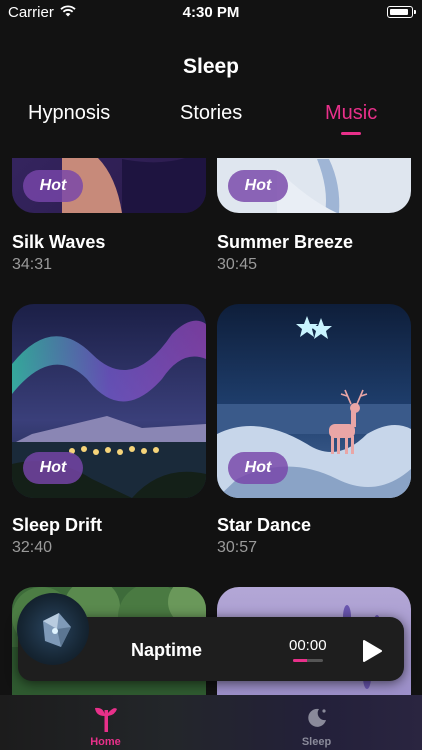  Describe the element at coordinates (308, 645) in the screenshot. I see `player-time: 00:00` at that location.